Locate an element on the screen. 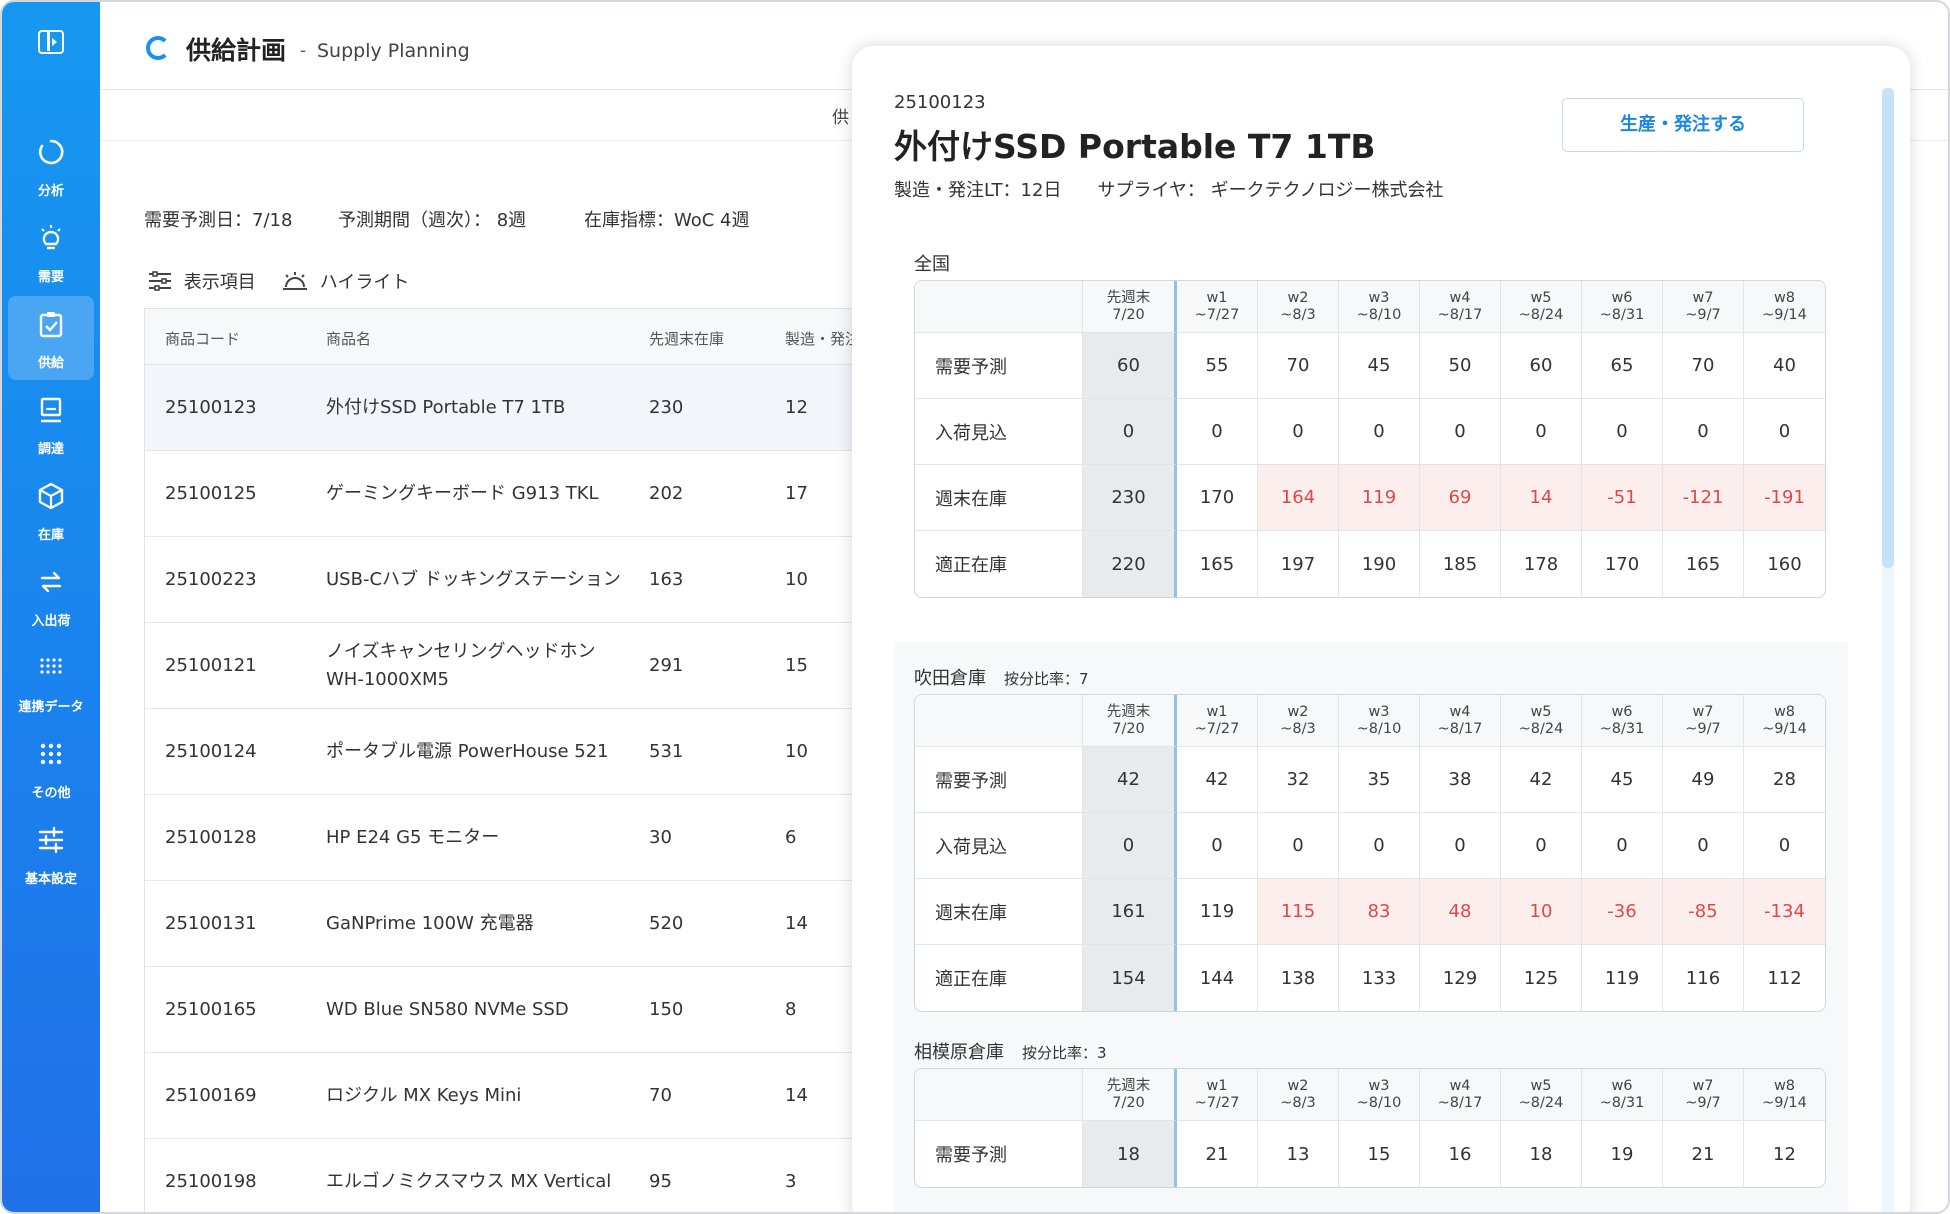 The image size is (1950, 1214). nav-item-supply: 供給 is located at coordinates (51, 338).